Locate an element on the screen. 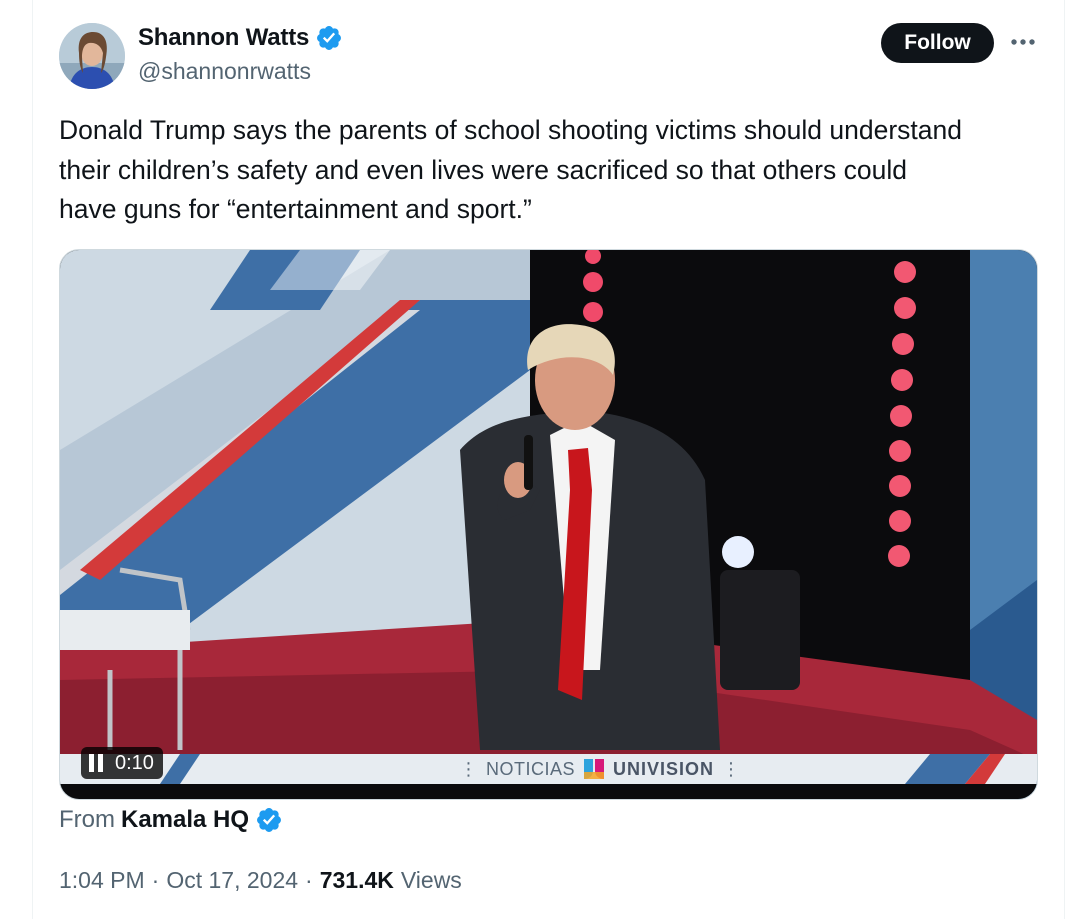 The width and height of the screenshot is (1080, 919). more-horizontal-icon is located at coordinates (1023, 42).